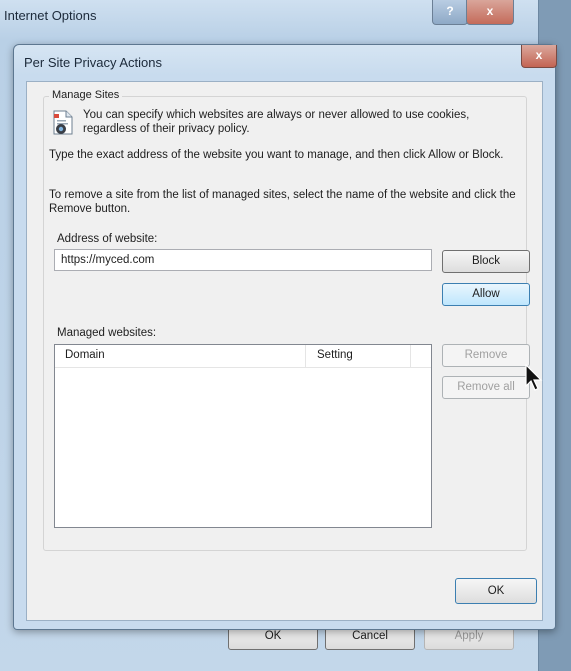 The image size is (571, 671). I want to click on list-header: Domain Setting, so click(243, 356).